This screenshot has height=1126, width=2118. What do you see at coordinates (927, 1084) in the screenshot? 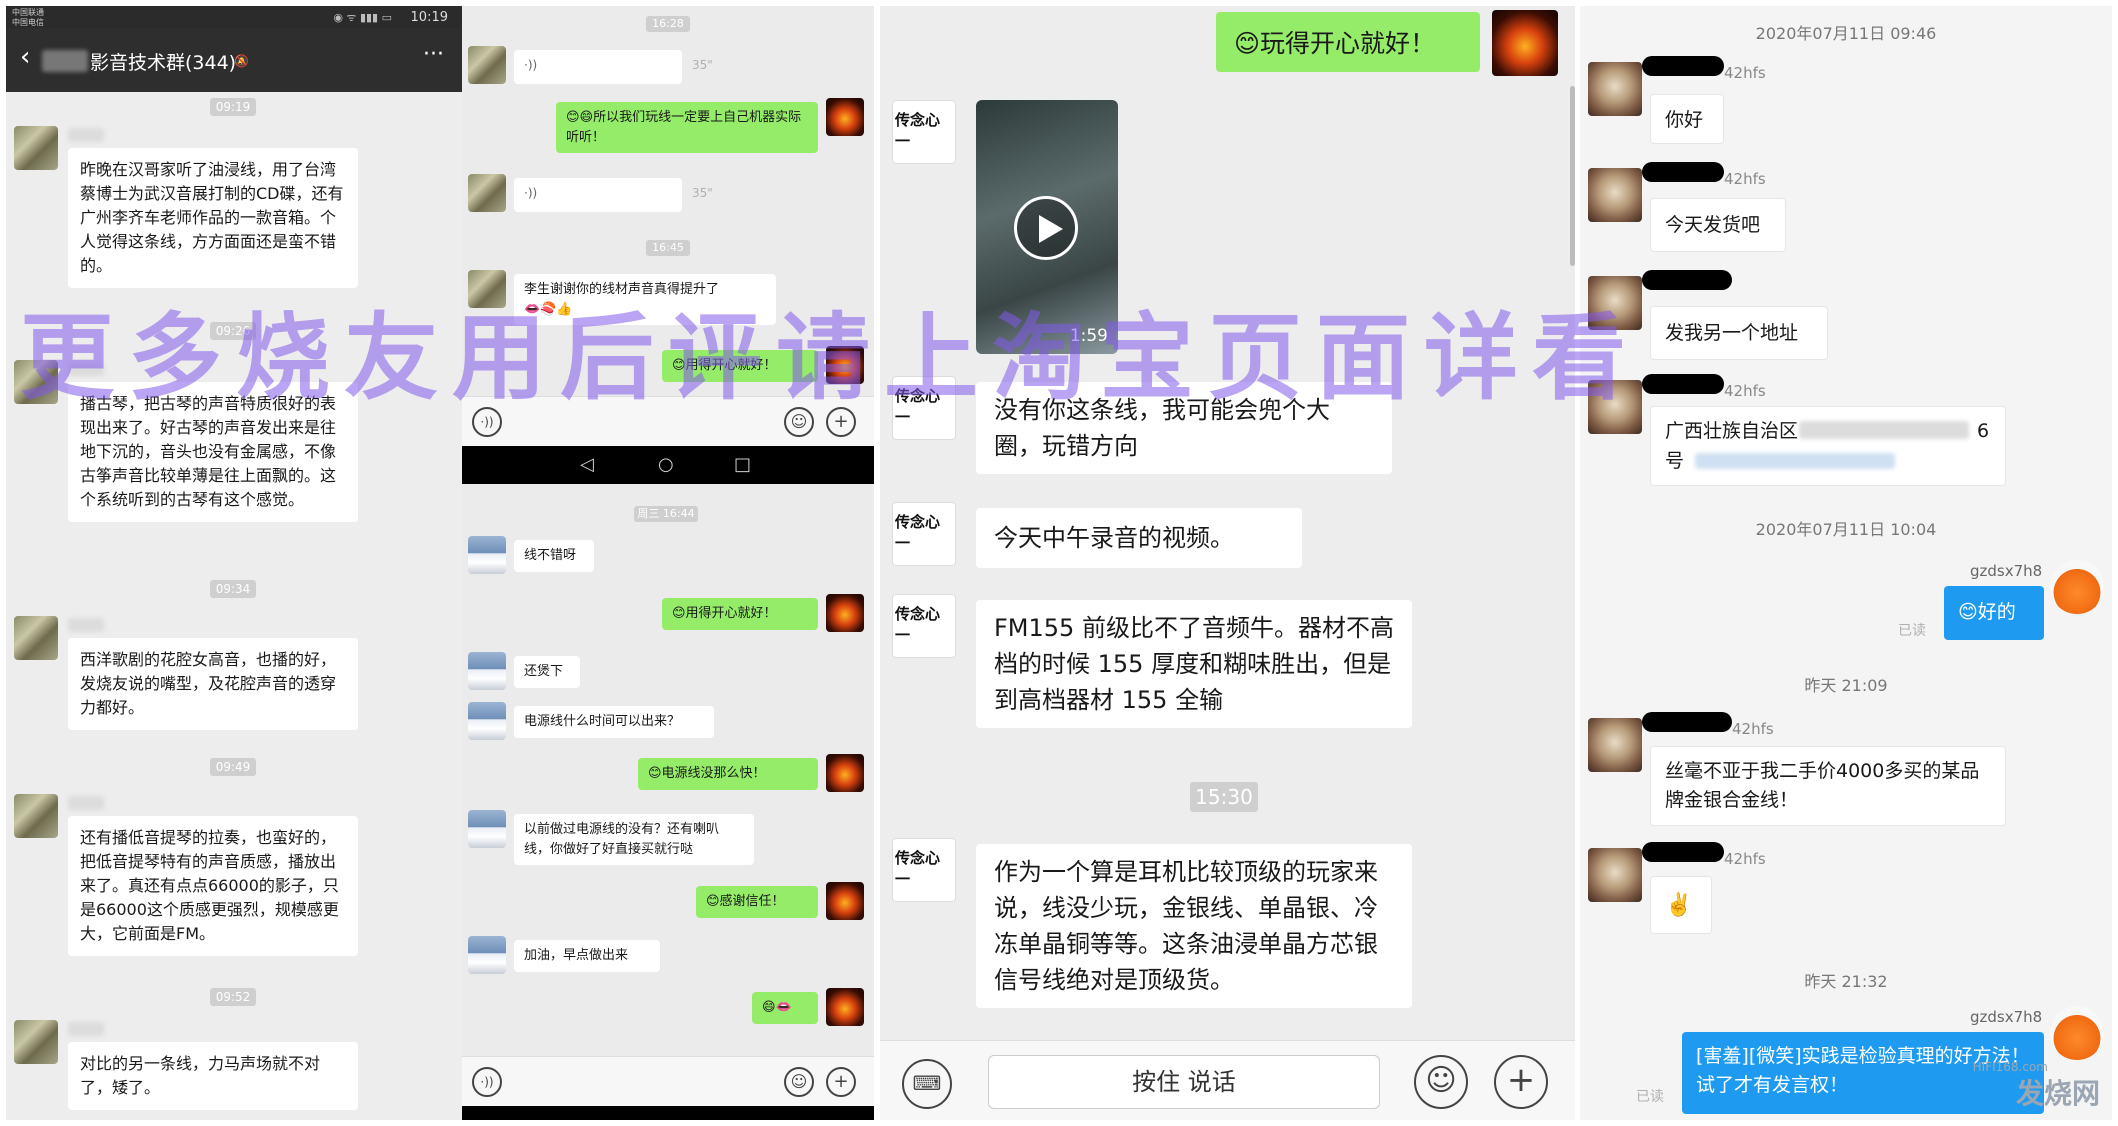
I see `keyboard-icon: ⌨` at bounding box center [927, 1084].